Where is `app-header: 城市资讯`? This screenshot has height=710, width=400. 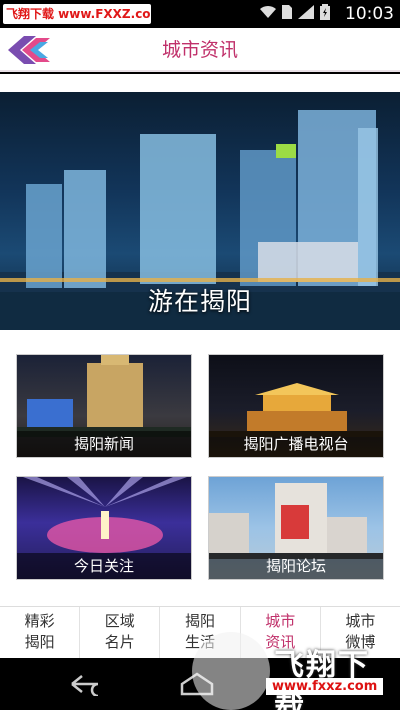 app-header: 城市资讯 is located at coordinates (200, 50).